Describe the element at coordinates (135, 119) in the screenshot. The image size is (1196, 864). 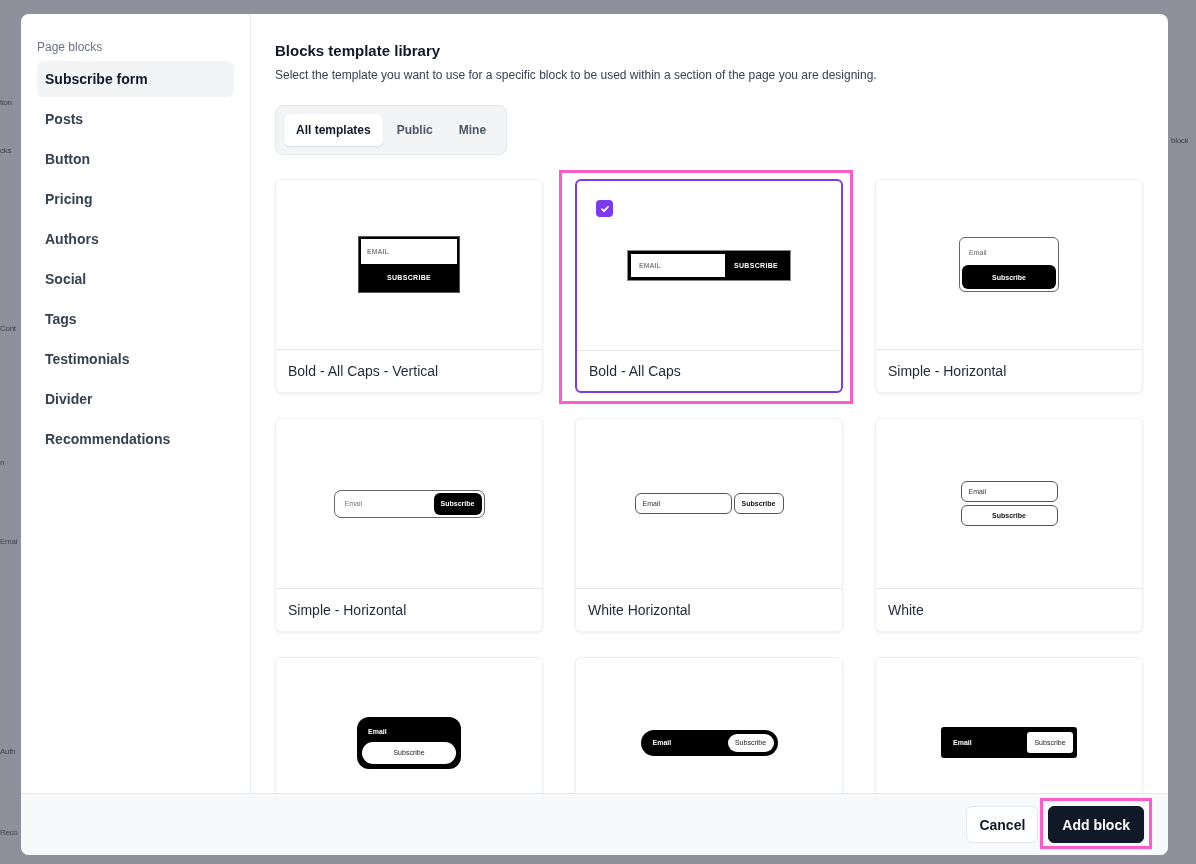
I see `sidebar-item: Posts` at that location.